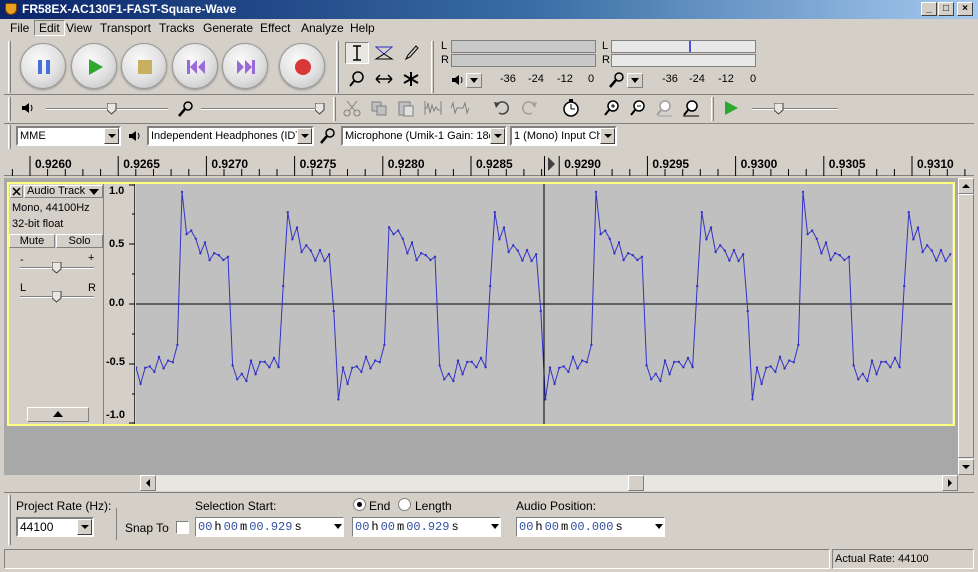 The image size is (978, 572). What do you see at coordinates (182, 527) in the screenshot?
I see `snap-to-checkbox` at bounding box center [182, 527].